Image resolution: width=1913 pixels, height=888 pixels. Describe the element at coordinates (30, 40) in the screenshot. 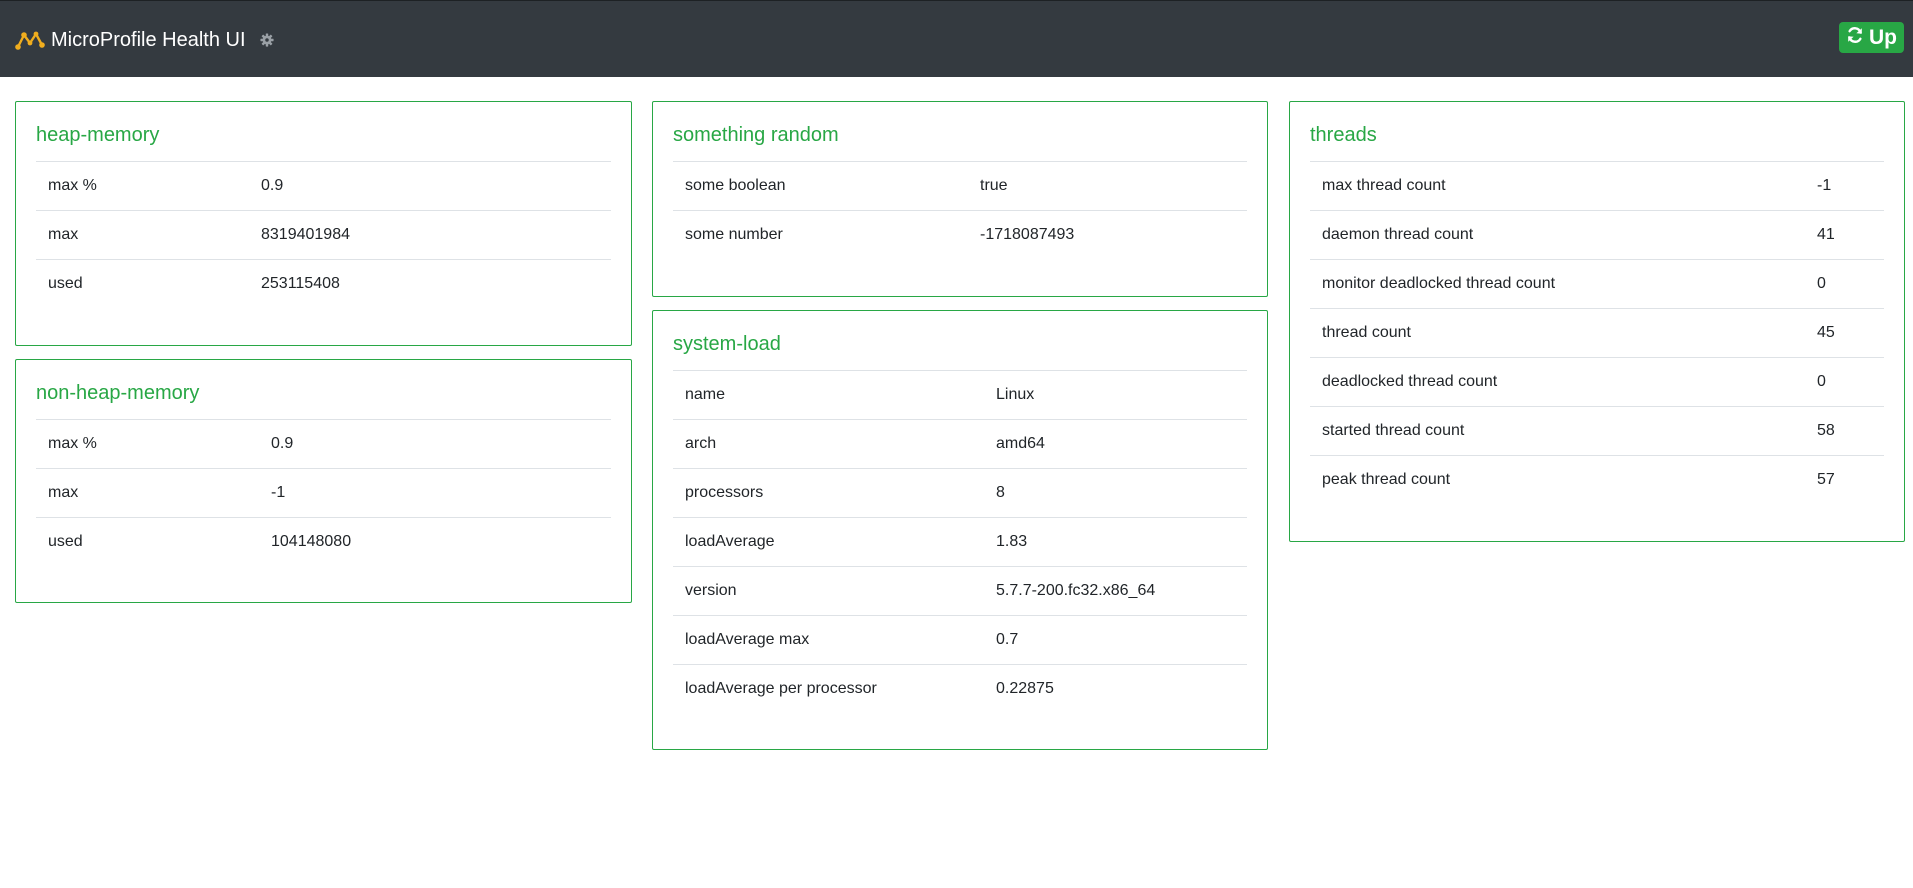

I see `microprofile-logo-icon` at that location.